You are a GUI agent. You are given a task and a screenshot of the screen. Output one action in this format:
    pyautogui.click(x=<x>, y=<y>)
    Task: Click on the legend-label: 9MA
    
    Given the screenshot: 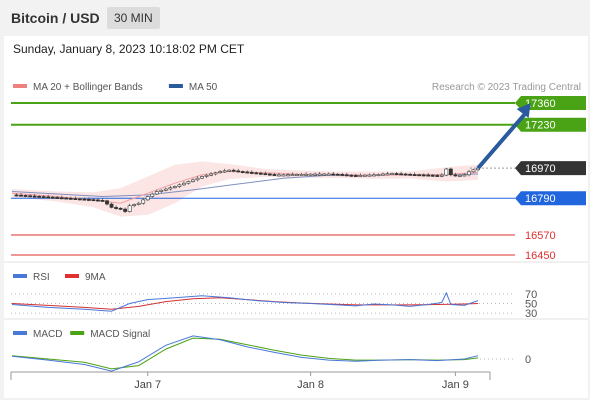 What is the action you would take?
    pyautogui.click(x=95, y=277)
    